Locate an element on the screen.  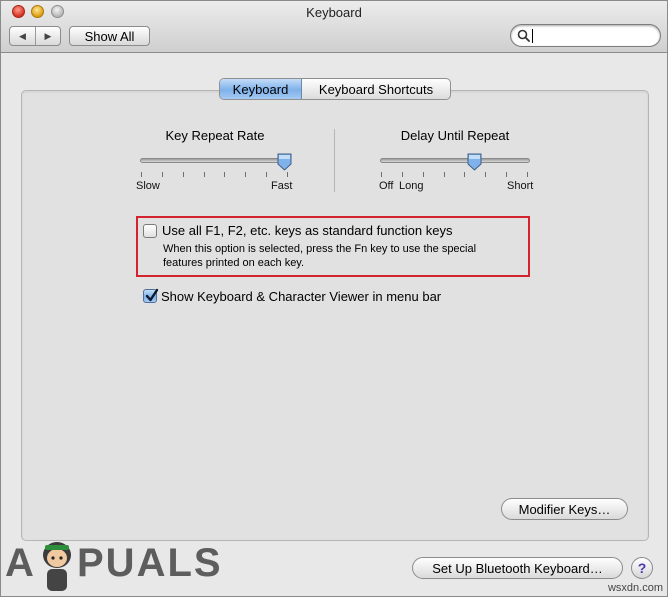
help-button: ? is located at coordinates (642, 568).